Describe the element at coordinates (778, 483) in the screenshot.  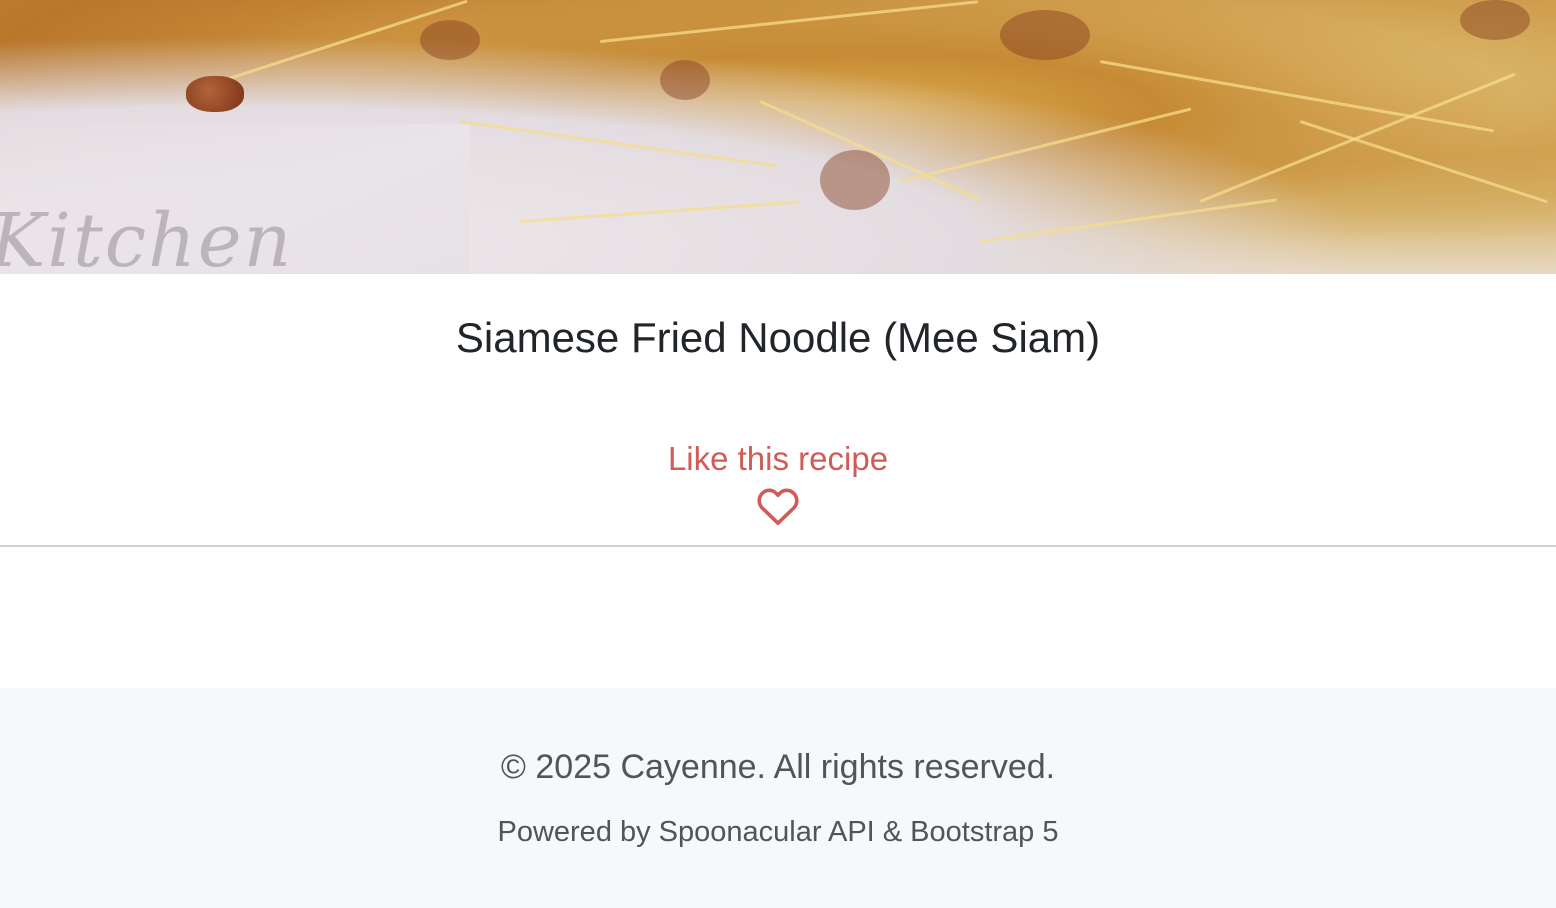
I see `like-recipe-section: Like this recipe` at that location.